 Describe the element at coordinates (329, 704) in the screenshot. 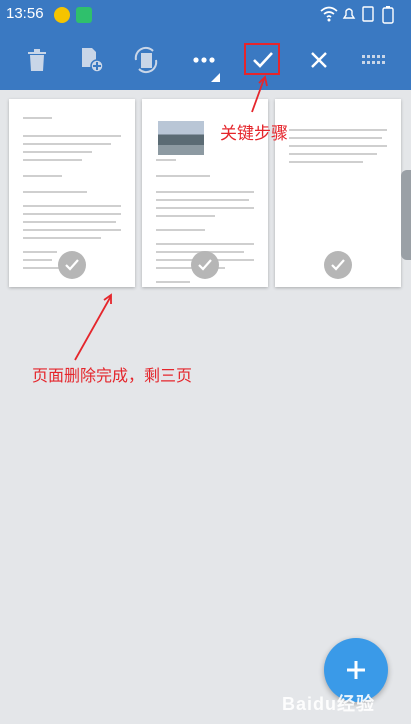

I see `watermark: Baidu经验` at that location.